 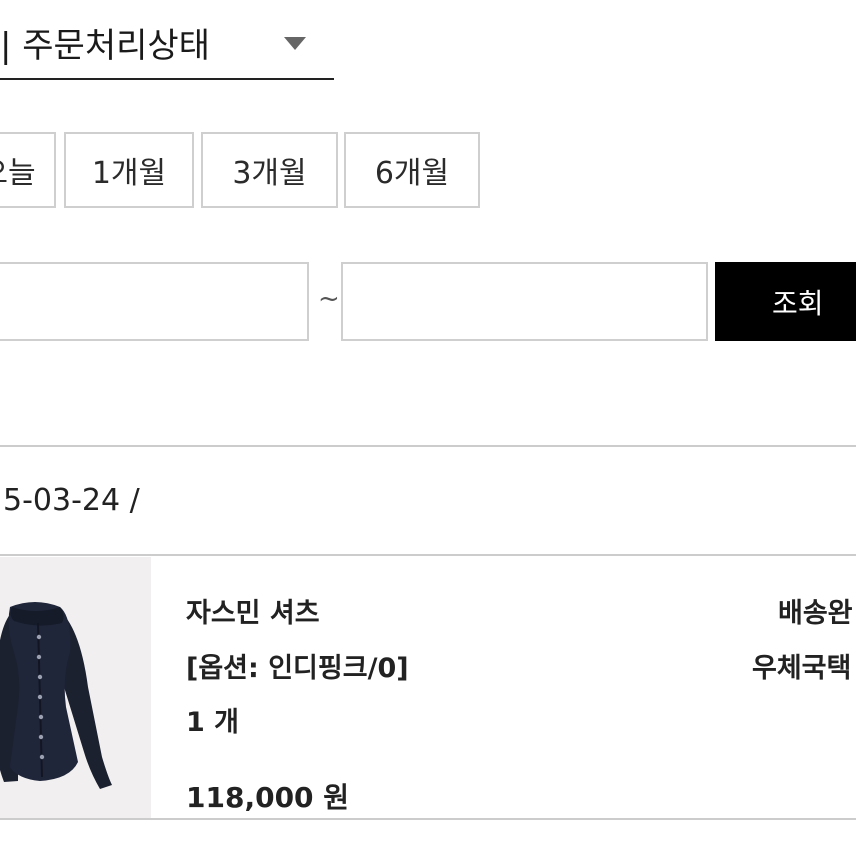 What do you see at coordinates (295, 43) in the screenshot?
I see `caret-down-icon` at bounding box center [295, 43].